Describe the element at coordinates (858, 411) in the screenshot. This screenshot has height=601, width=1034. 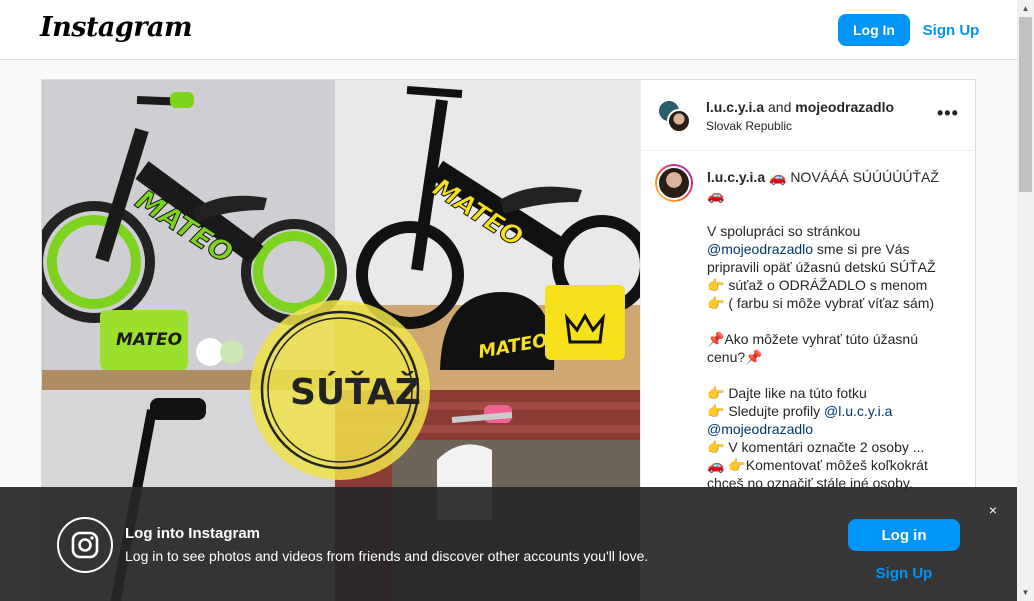
I see `mention-lucyia: @l.u.c.y.i.a` at that location.